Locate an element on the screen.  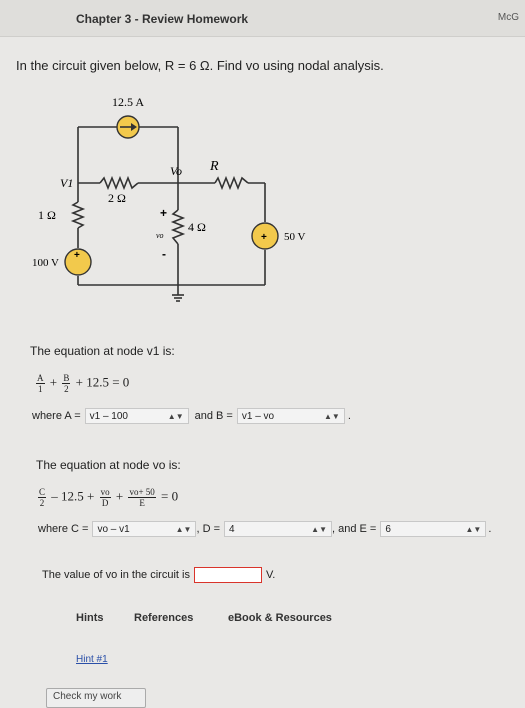
src50-plus-sign: + is located at coordinates (264, 237).